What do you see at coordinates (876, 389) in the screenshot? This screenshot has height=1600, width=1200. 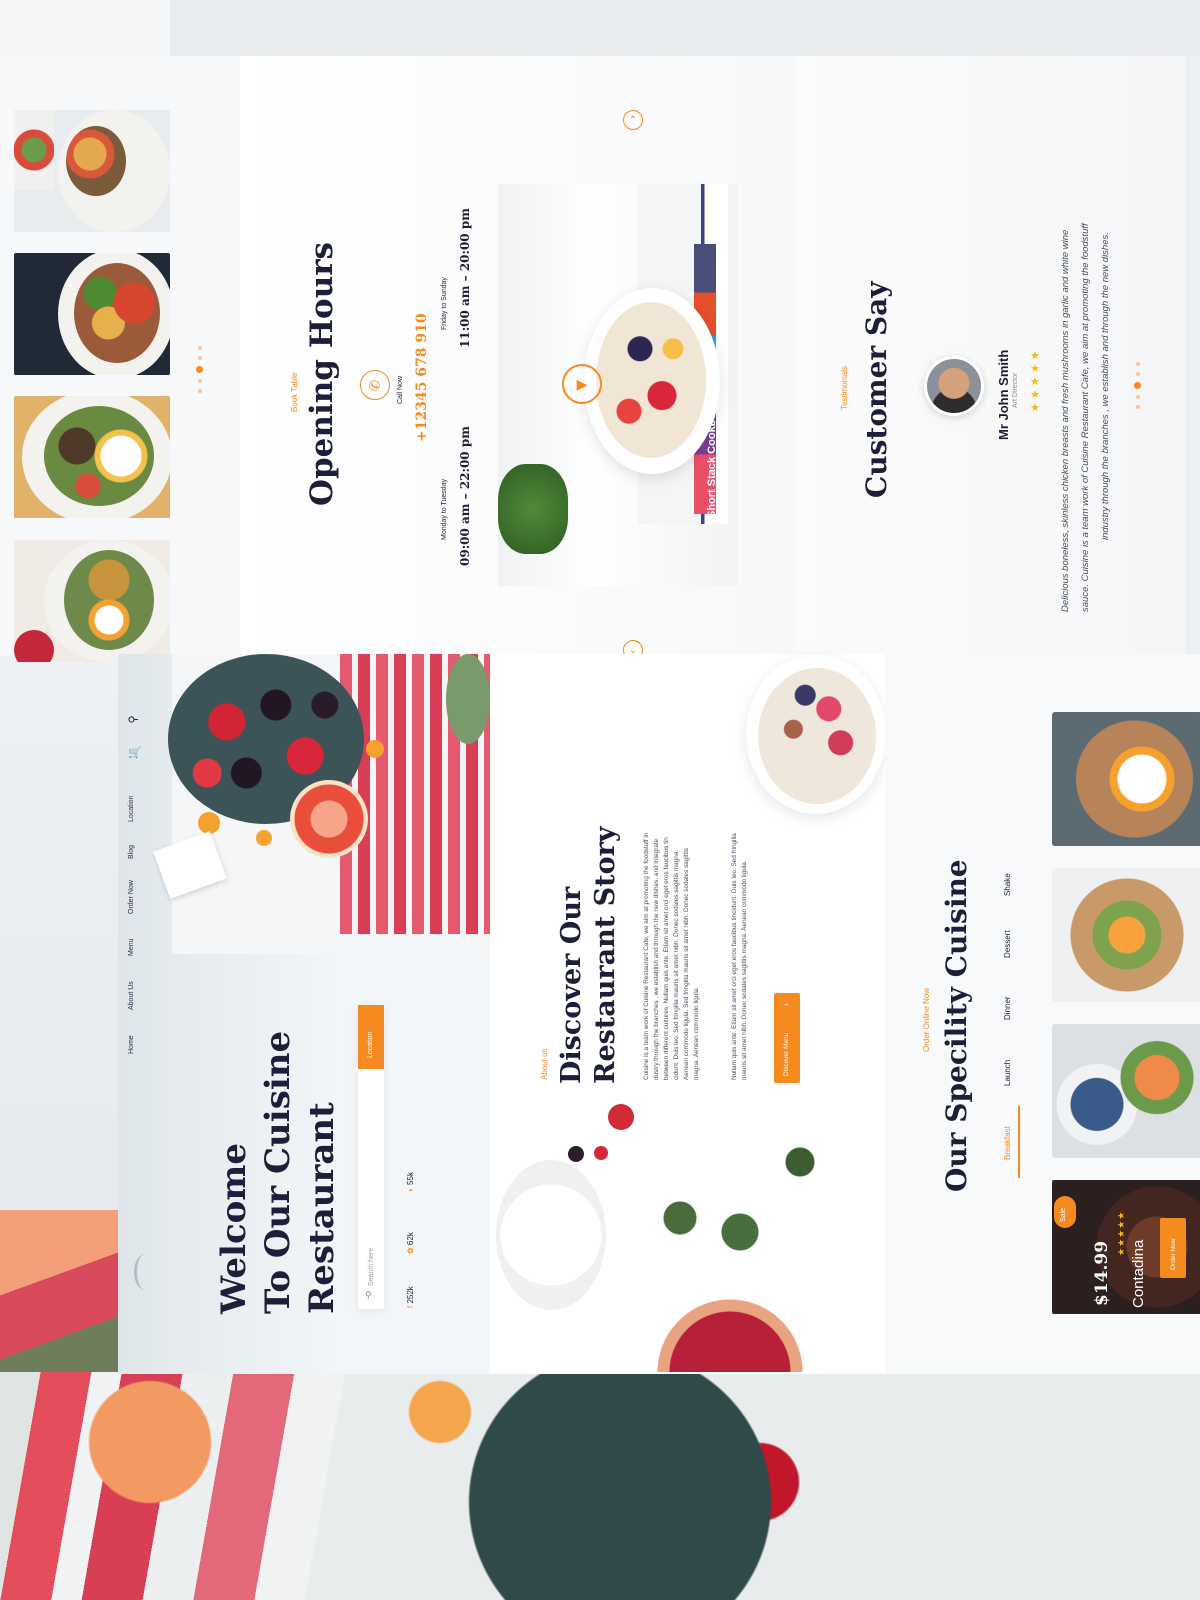 I see `testimonials-title: Customer Say` at bounding box center [876, 389].